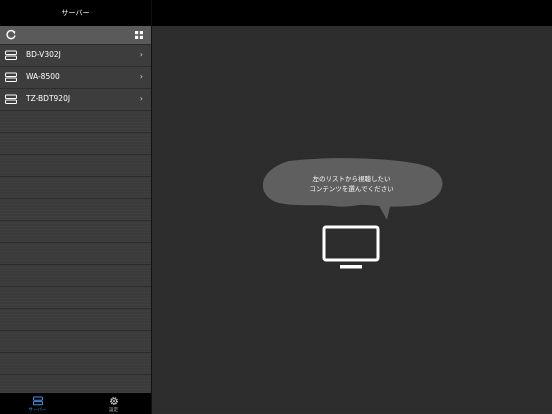  Describe the element at coordinates (48, 98) in the screenshot. I see `server-name: TZ-BDT920J` at that location.